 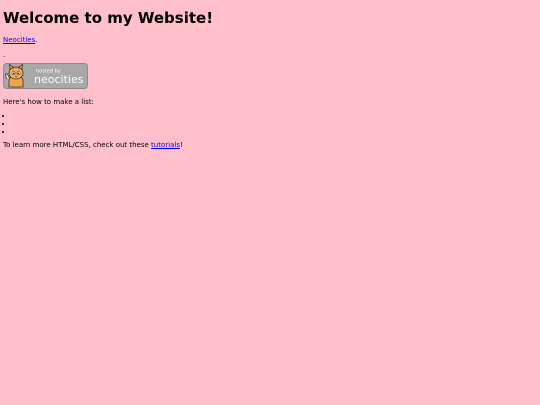 I want to click on page-title: Welcome to my Website!, so click(x=108, y=18).